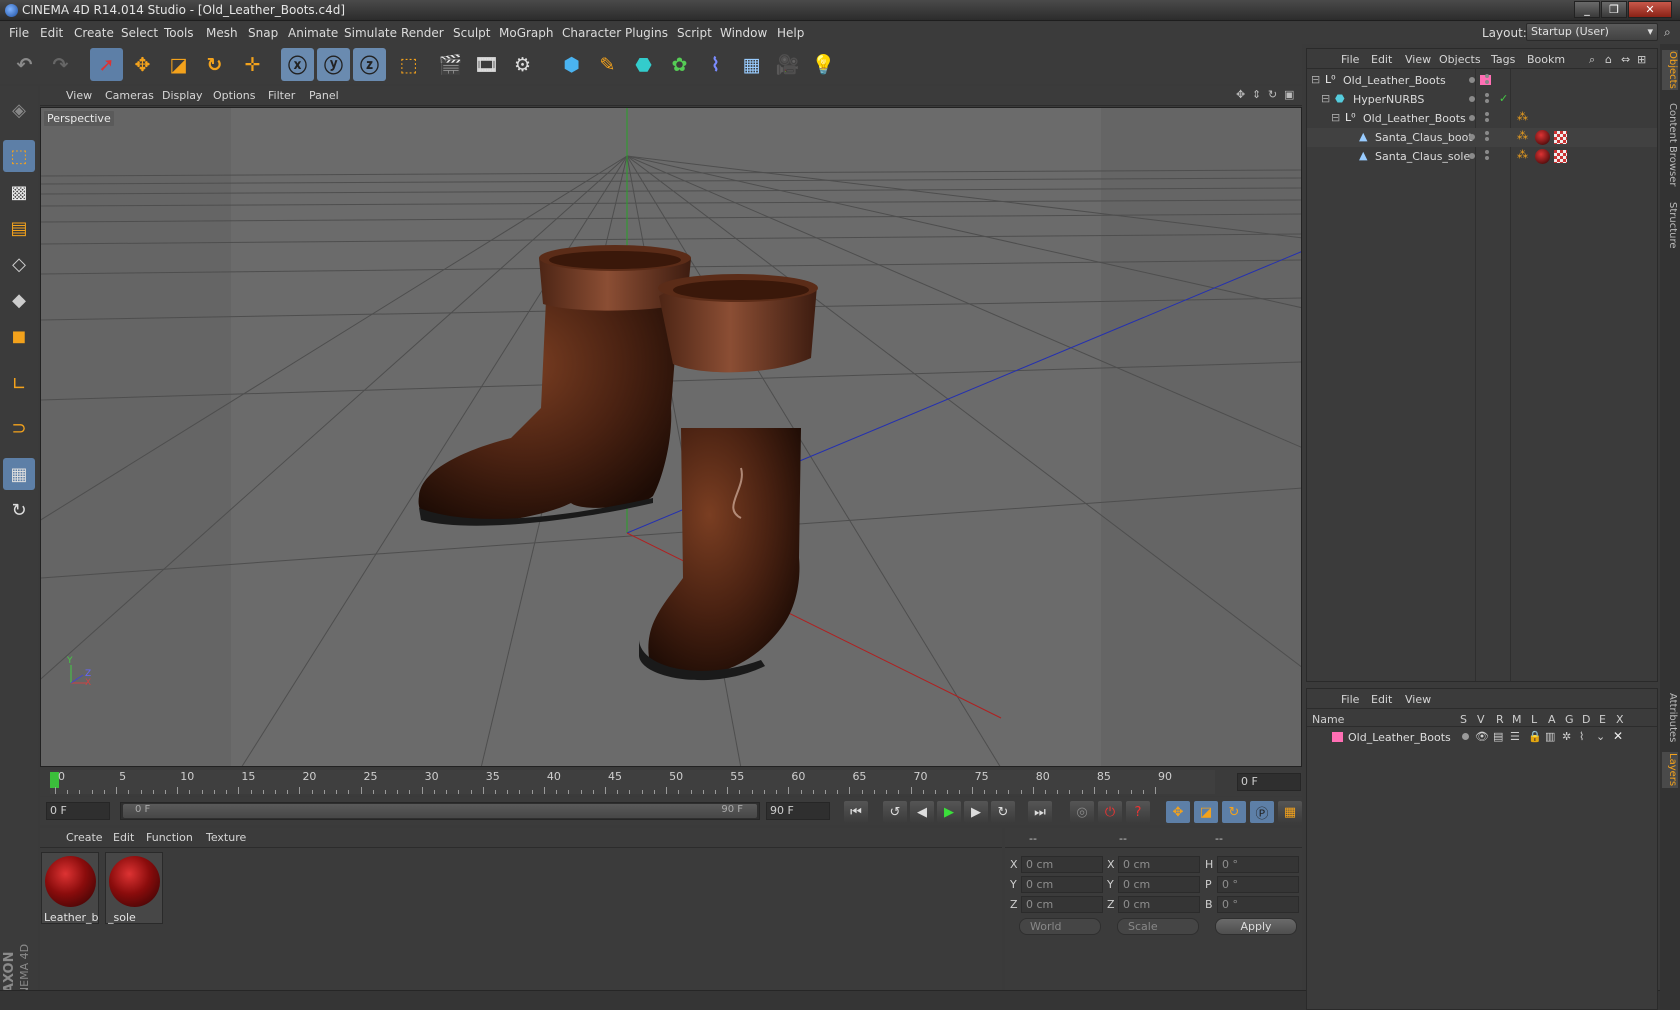  I want to click on close-button: ✕, so click(1650, 9).